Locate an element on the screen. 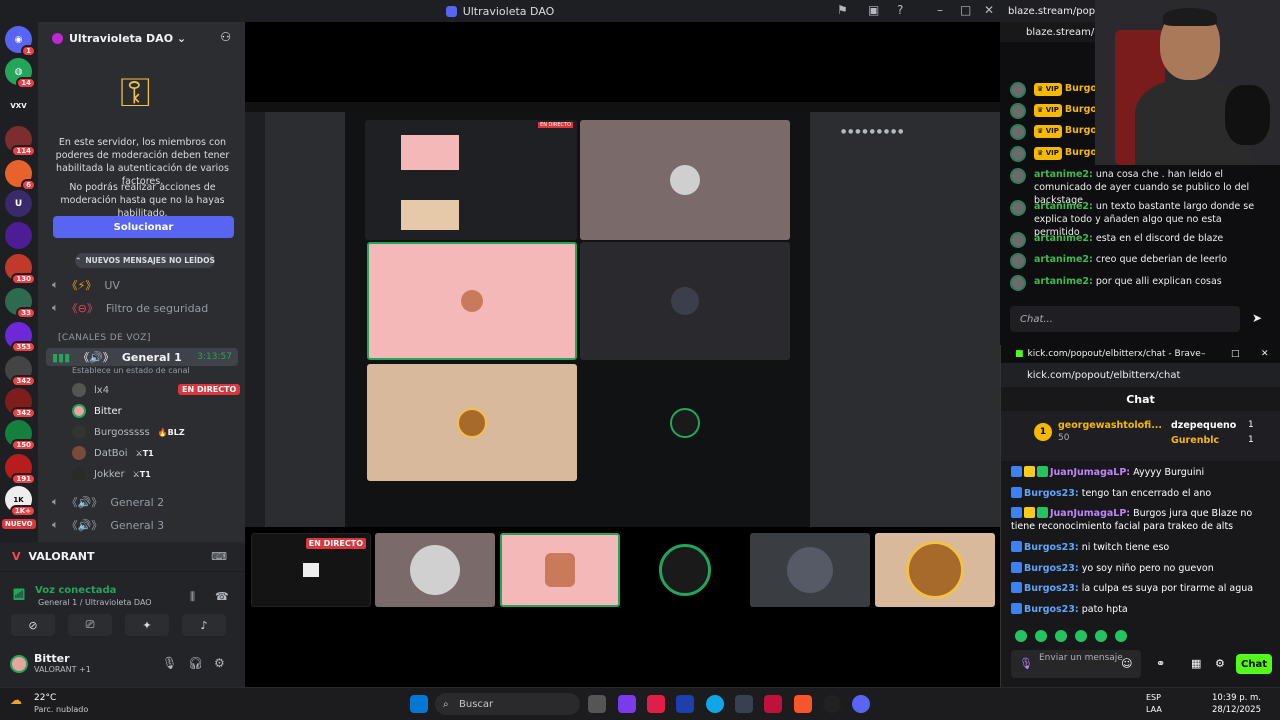 This screenshot has height=720, width=1280. channel-uv: 🔈︎ 《⚡》 UV is located at coordinates (147, 285).